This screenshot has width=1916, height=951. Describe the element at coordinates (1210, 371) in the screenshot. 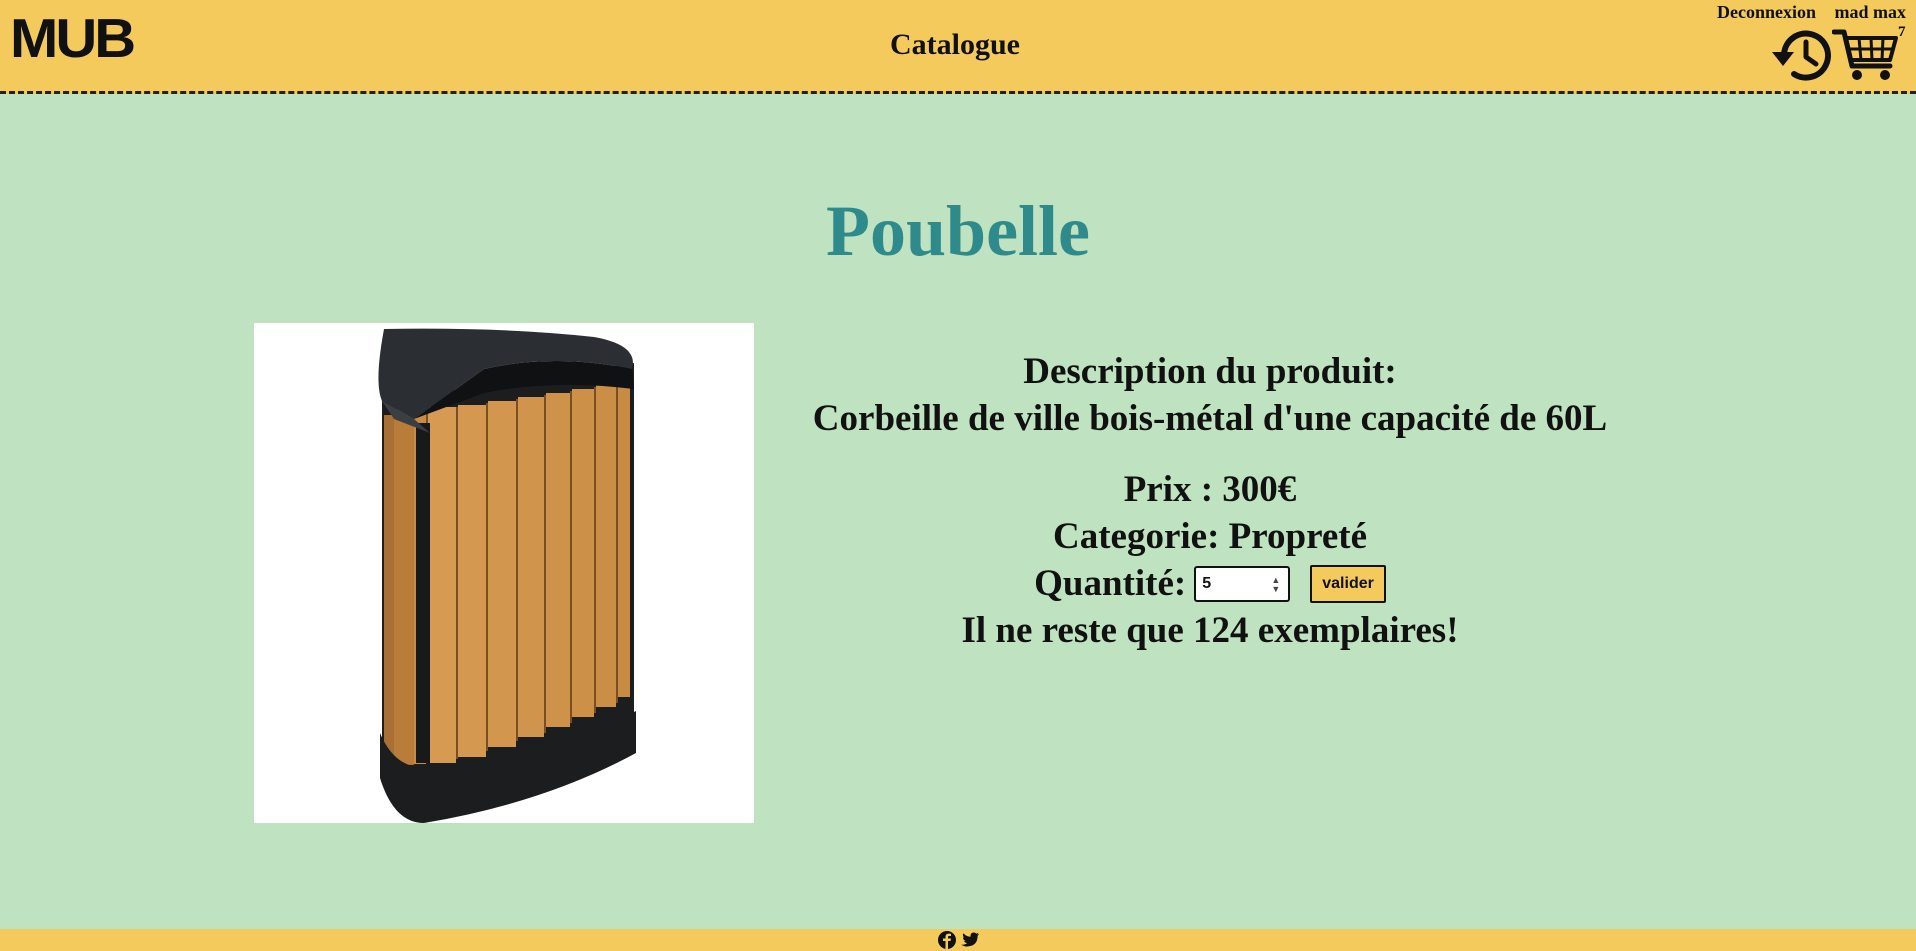

I see `description-label: Description du produit:` at that location.